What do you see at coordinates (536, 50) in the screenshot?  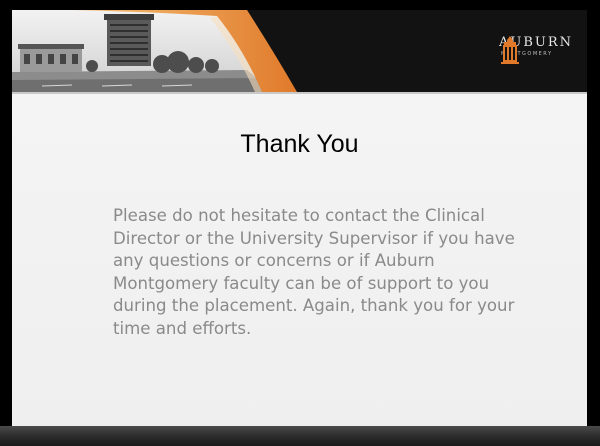 I see `auburn-montgomery-logo: AUBURN MONTGOMERY` at bounding box center [536, 50].